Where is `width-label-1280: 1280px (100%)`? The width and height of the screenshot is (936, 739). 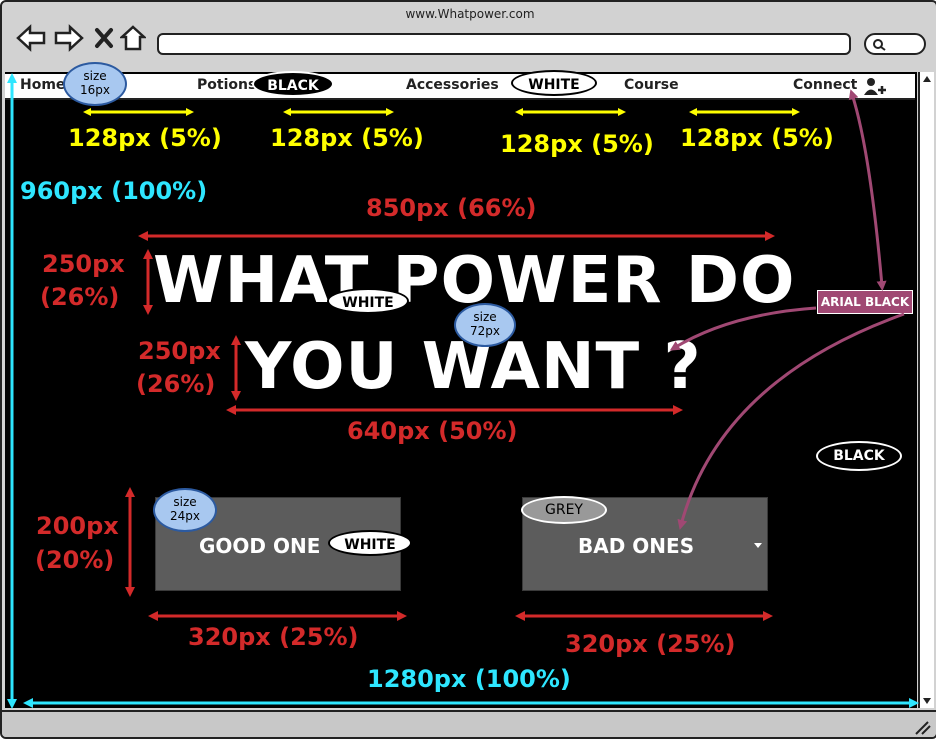 width-label-1280: 1280px (100%) is located at coordinates (469, 679).